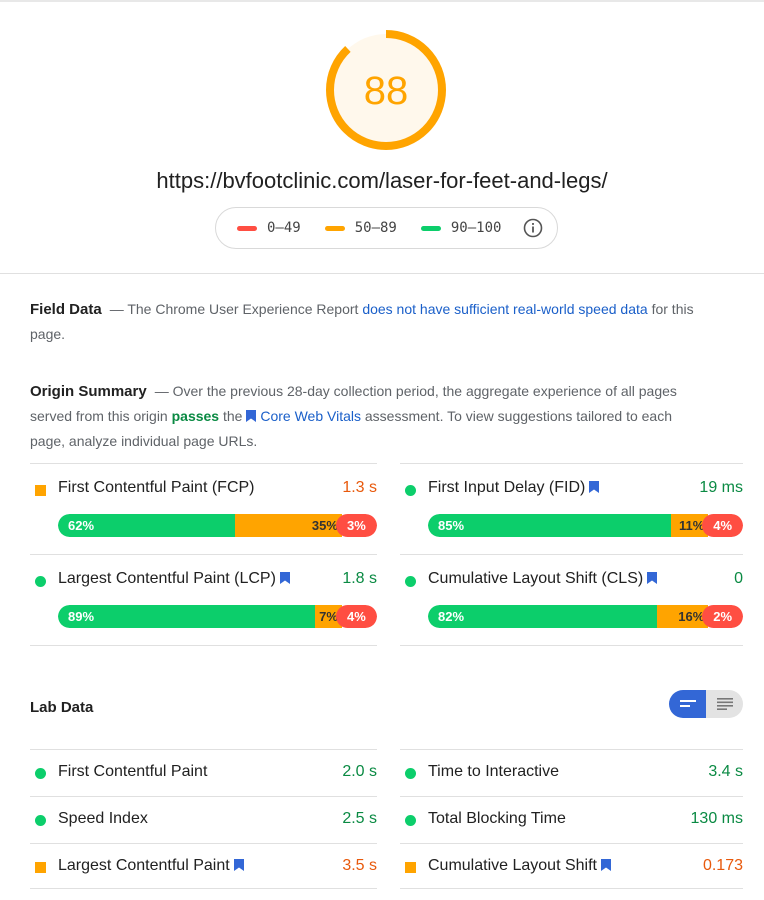 The height and width of the screenshot is (900, 764). Describe the element at coordinates (66, 309) in the screenshot. I see `field-data-heading: Field Data` at that location.